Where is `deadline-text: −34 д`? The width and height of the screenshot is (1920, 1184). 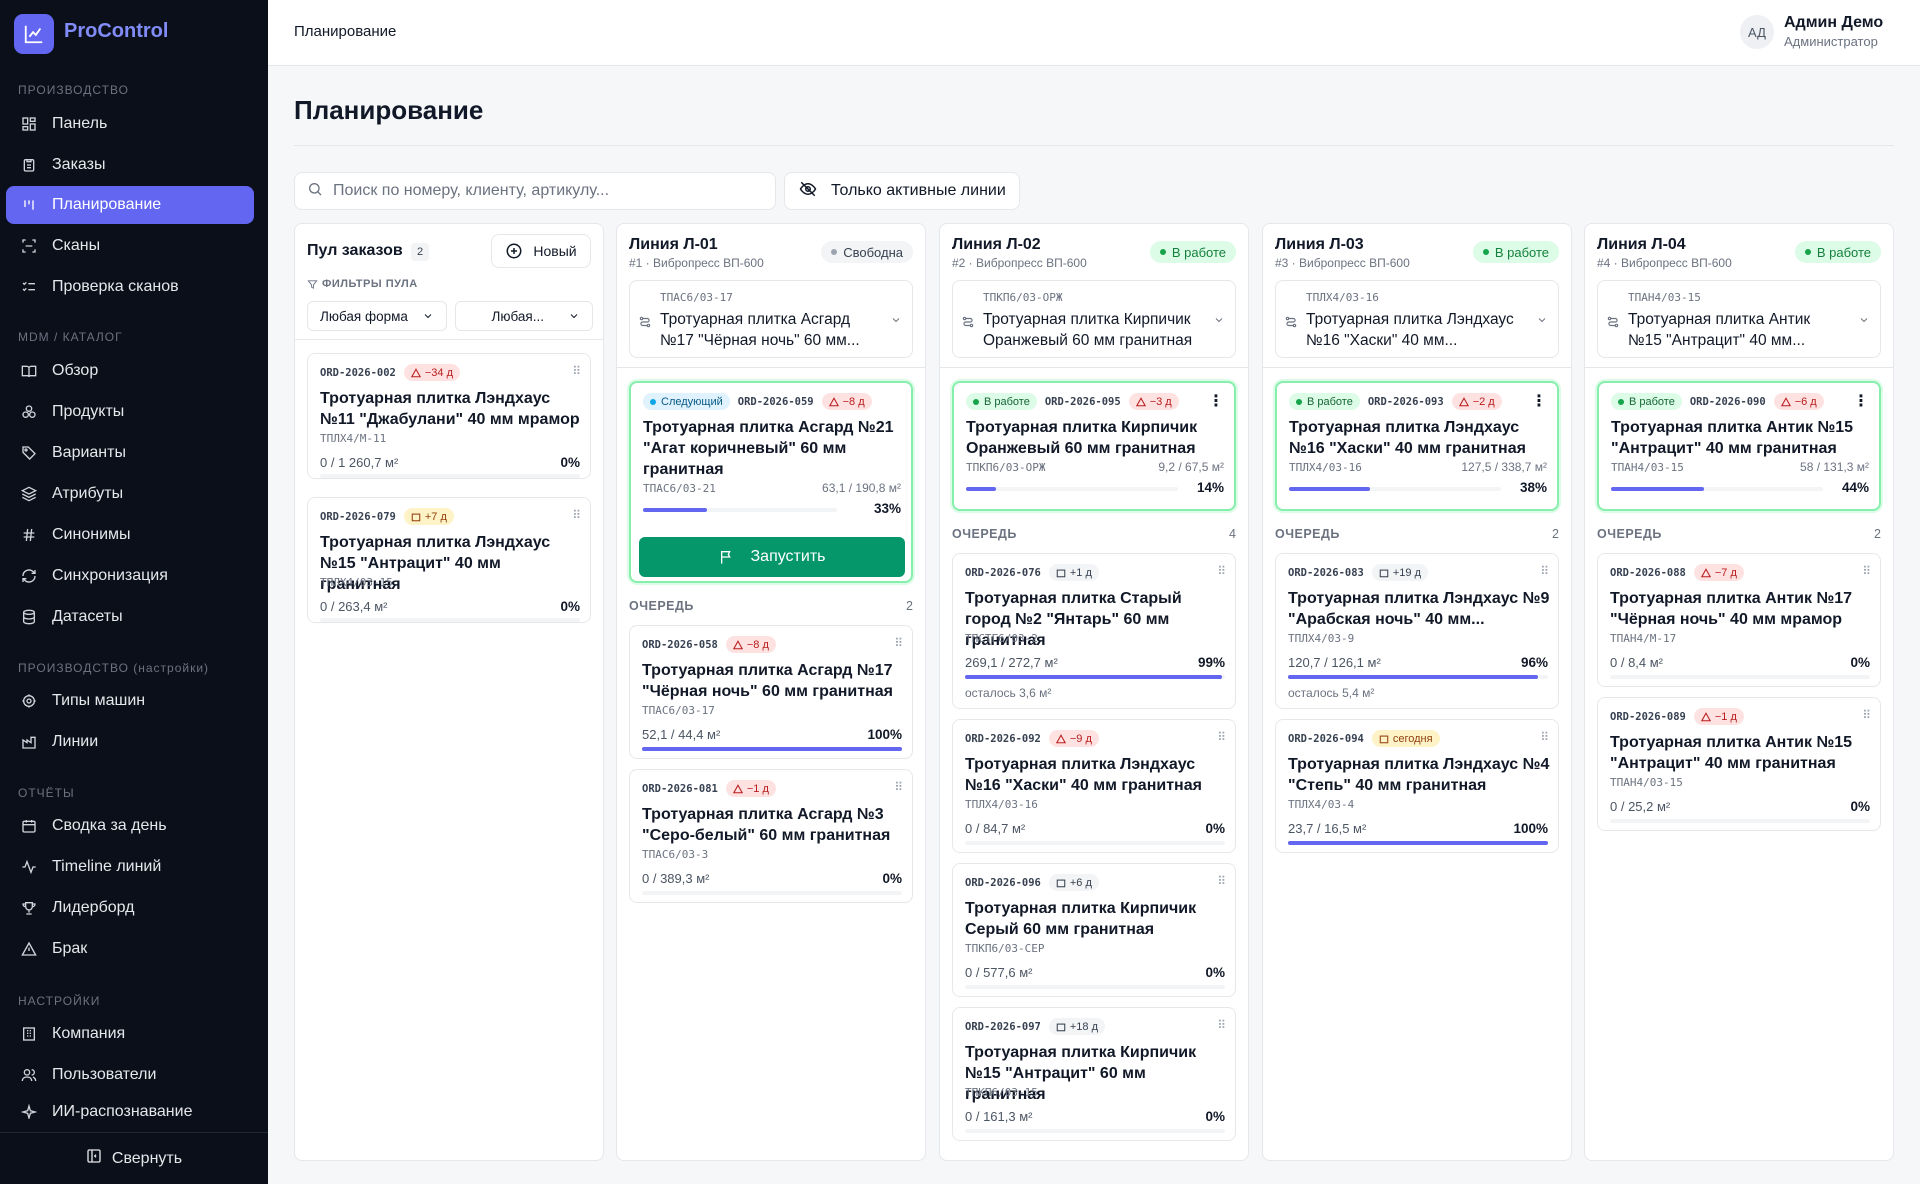 deadline-text: −34 д is located at coordinates (438, 372).